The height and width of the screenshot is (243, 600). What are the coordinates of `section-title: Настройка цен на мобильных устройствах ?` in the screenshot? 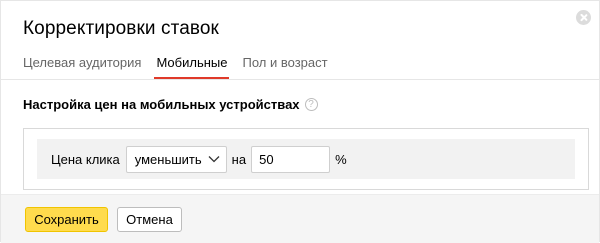 It's located at (170, 104).